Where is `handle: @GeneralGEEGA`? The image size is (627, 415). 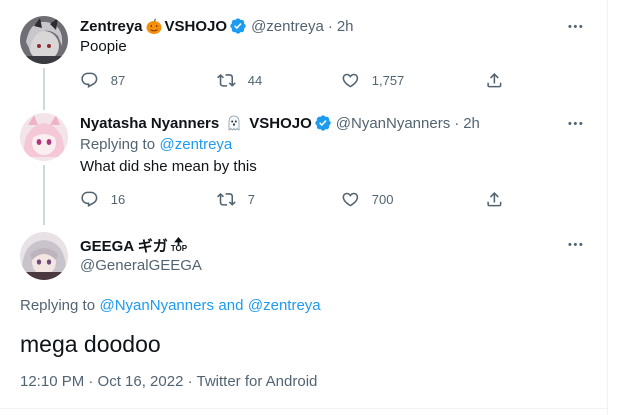
handle: @GeneralGEEGA is located at coordinates (141, 265).